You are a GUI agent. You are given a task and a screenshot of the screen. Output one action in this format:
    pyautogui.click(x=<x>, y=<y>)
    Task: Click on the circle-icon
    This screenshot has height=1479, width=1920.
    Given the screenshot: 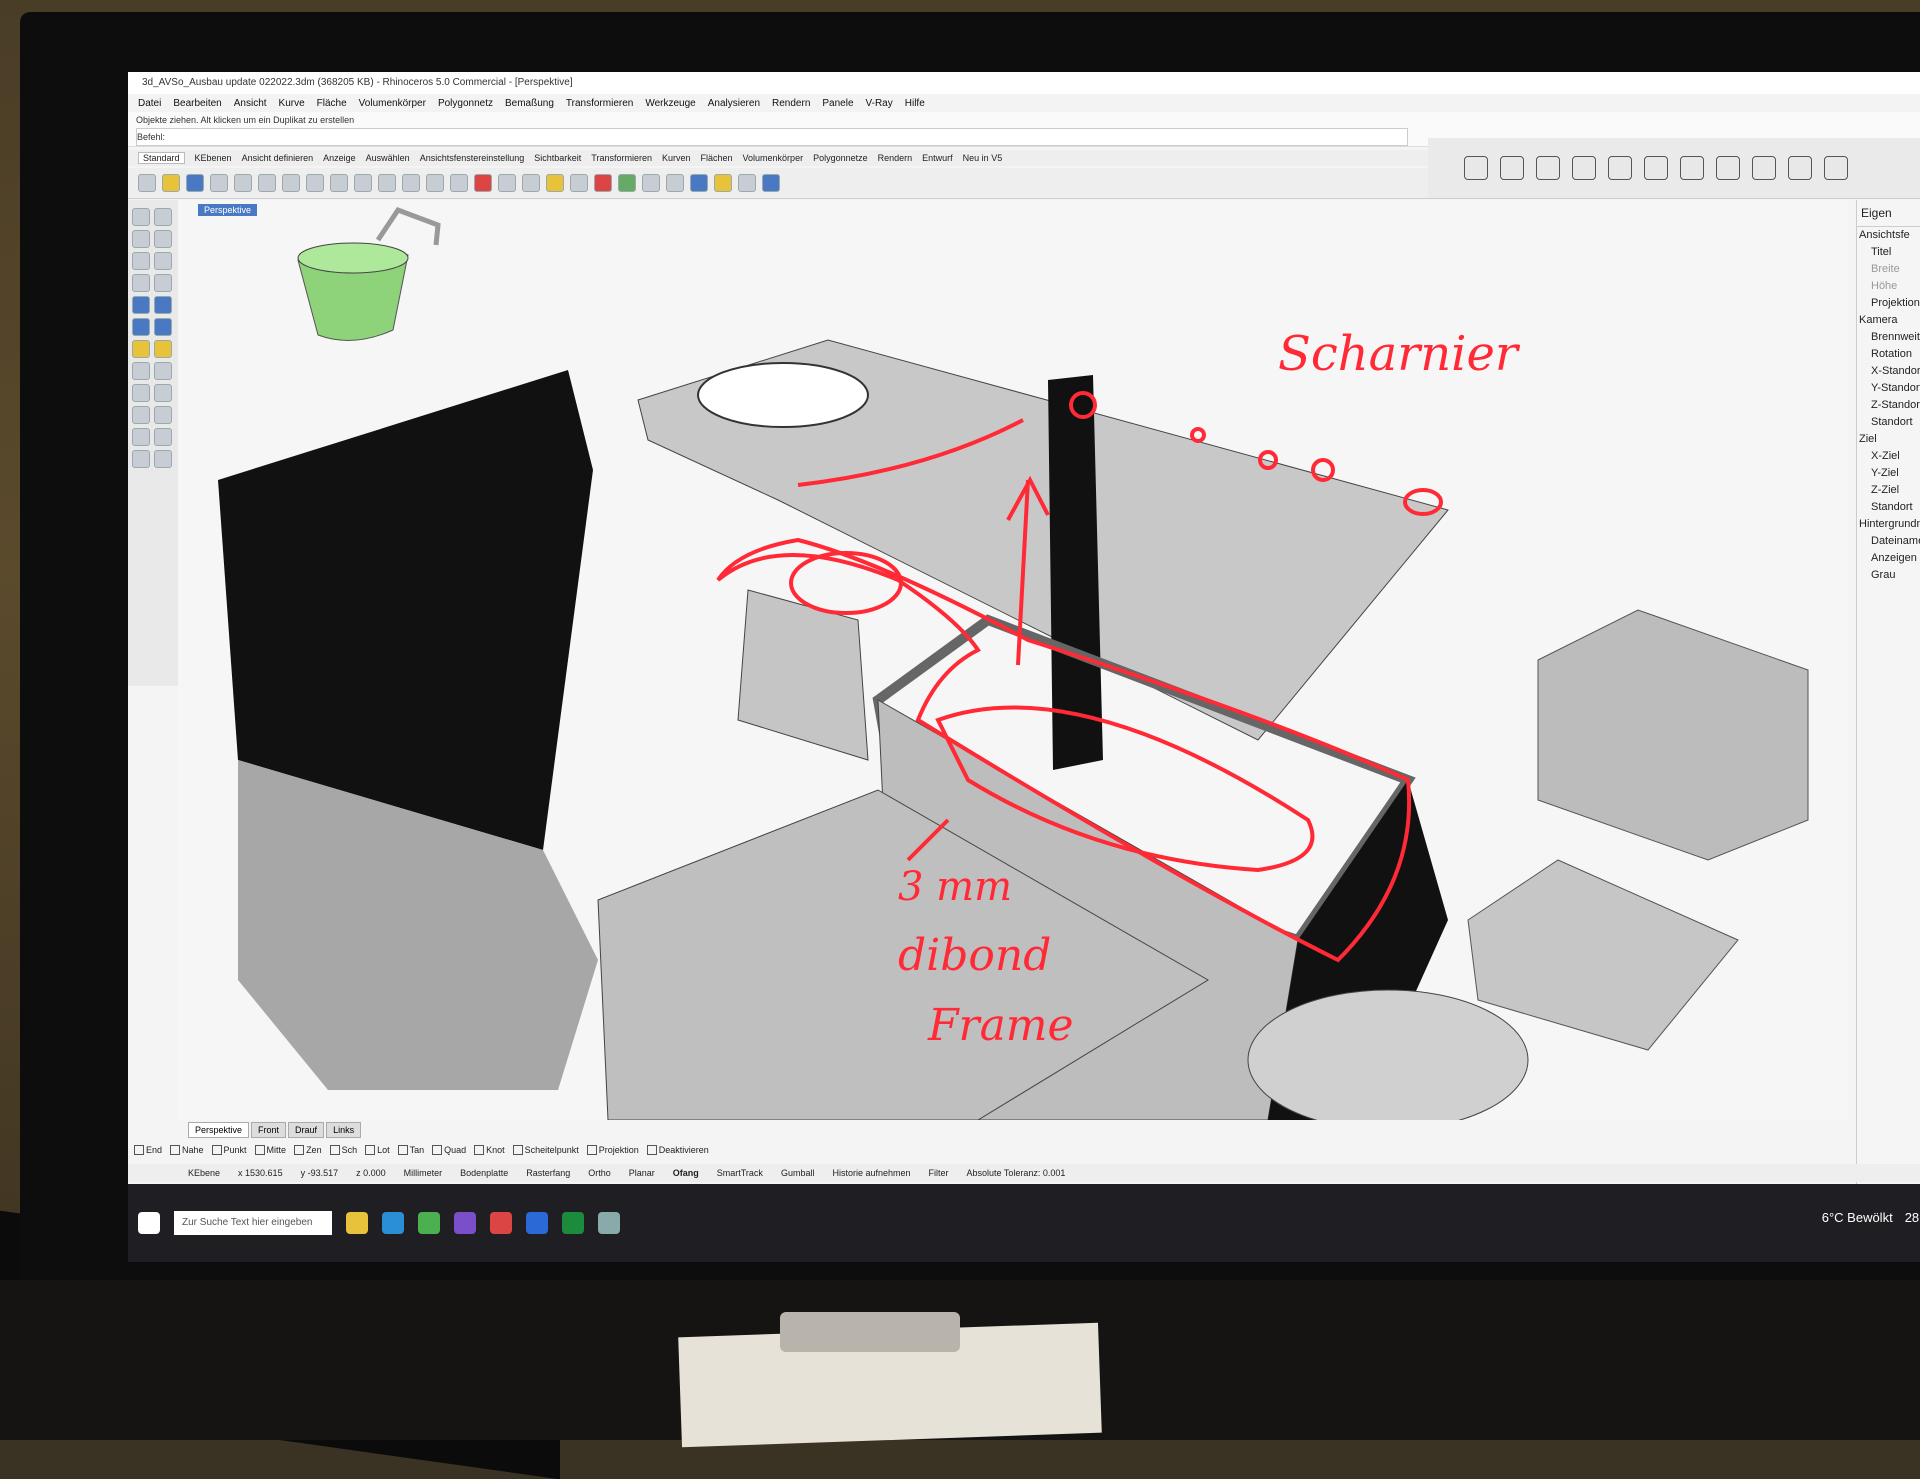 What is the action you would take?
    pyautogui.click(x=141, y=261)
    